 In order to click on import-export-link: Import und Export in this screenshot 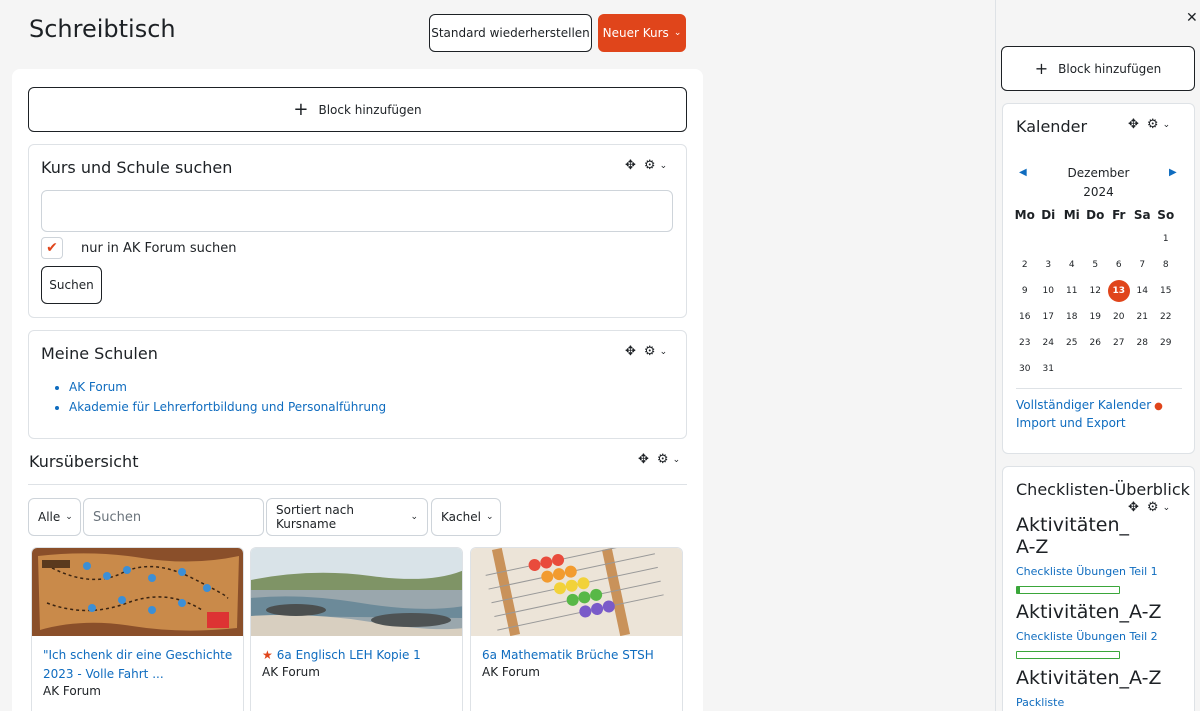, I will do `click(1071, 423)`.